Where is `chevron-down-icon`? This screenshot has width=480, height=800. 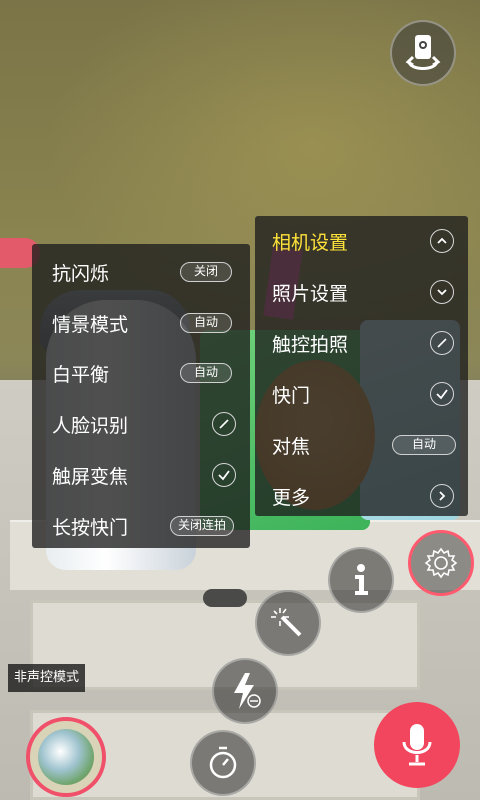 chevron-down-icon is located at coordinates (442, 292).